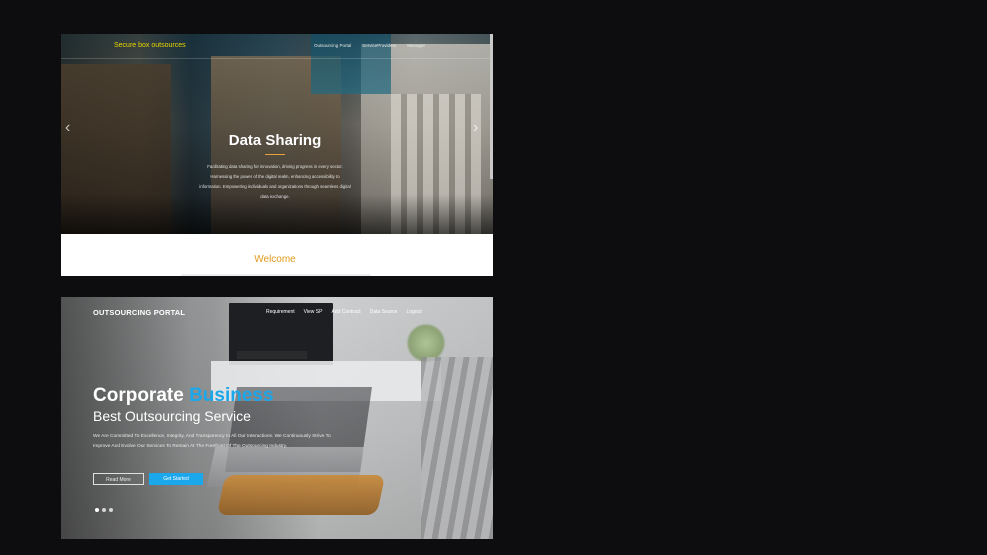 This screenshot has height=555, width=987. I want to click on title-divider, so click(275, 154).